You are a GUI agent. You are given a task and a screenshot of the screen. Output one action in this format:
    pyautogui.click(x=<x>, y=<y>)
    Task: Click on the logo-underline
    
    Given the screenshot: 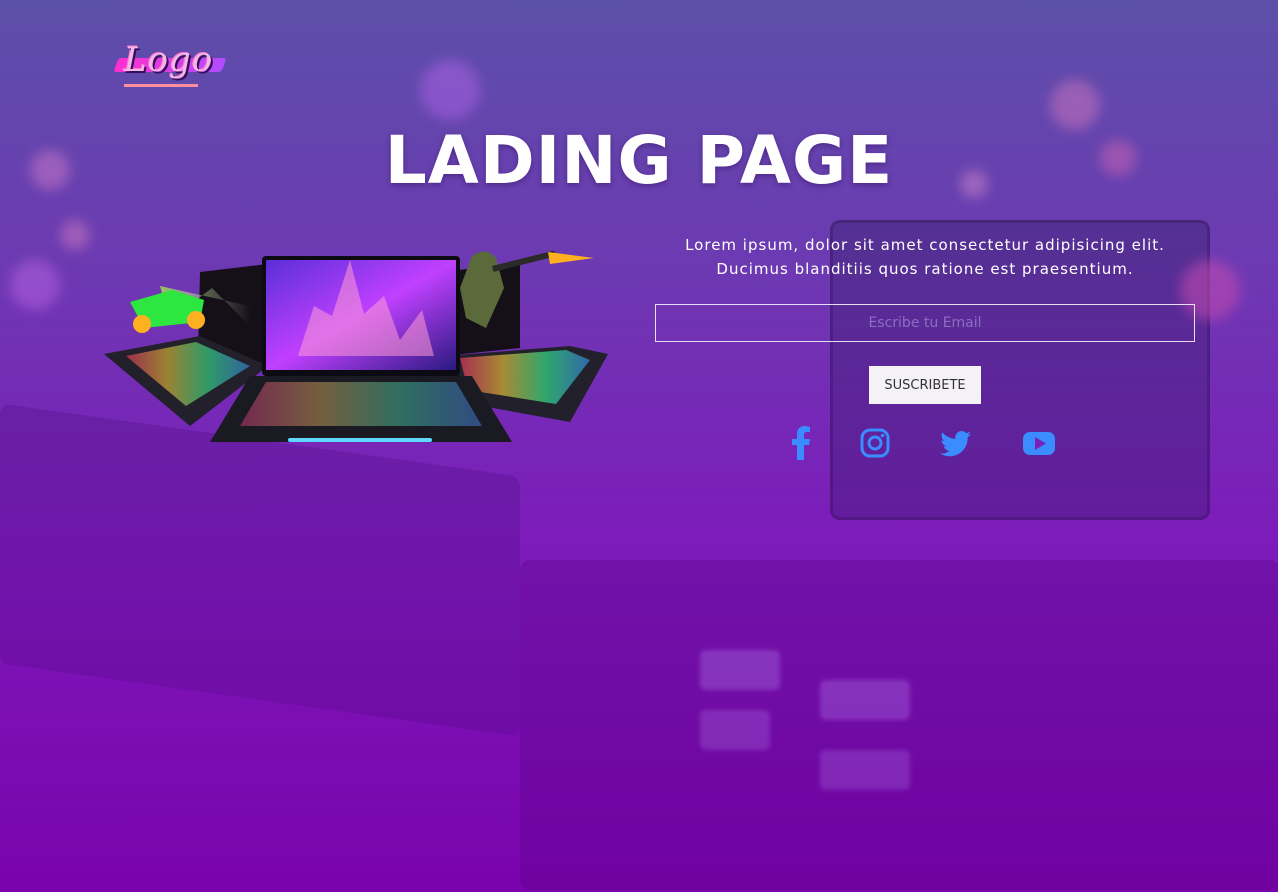 What is the action you would take?
    pyautogui.click(x=161, y=85)
    